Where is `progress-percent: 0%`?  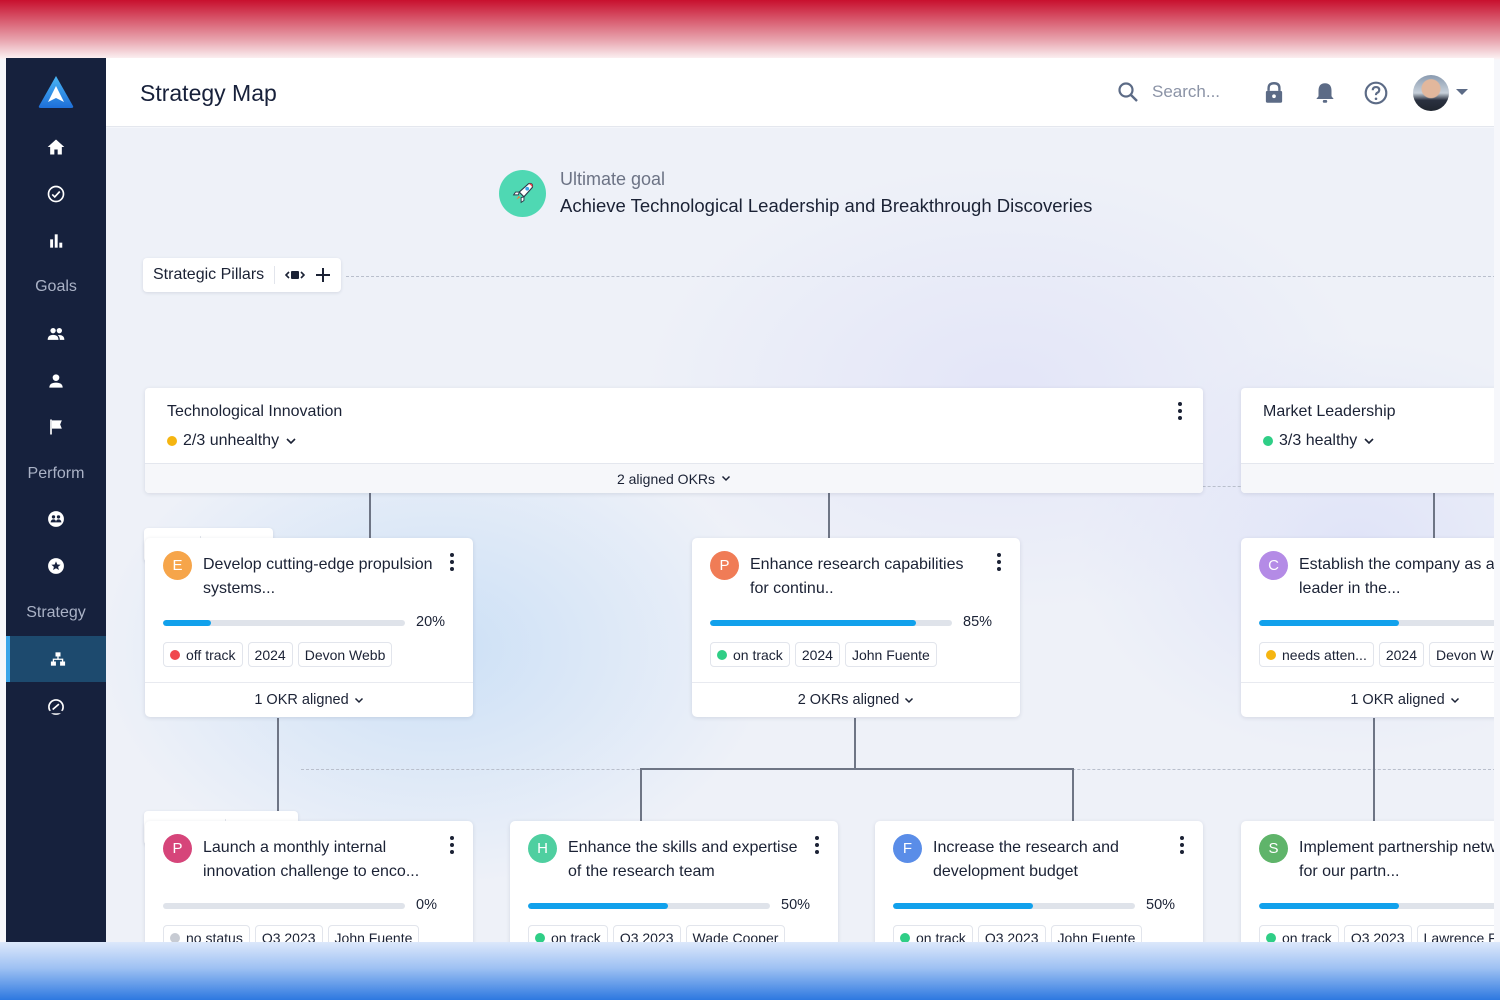
progress-percent: 0% is located at coordinates (426, 905).